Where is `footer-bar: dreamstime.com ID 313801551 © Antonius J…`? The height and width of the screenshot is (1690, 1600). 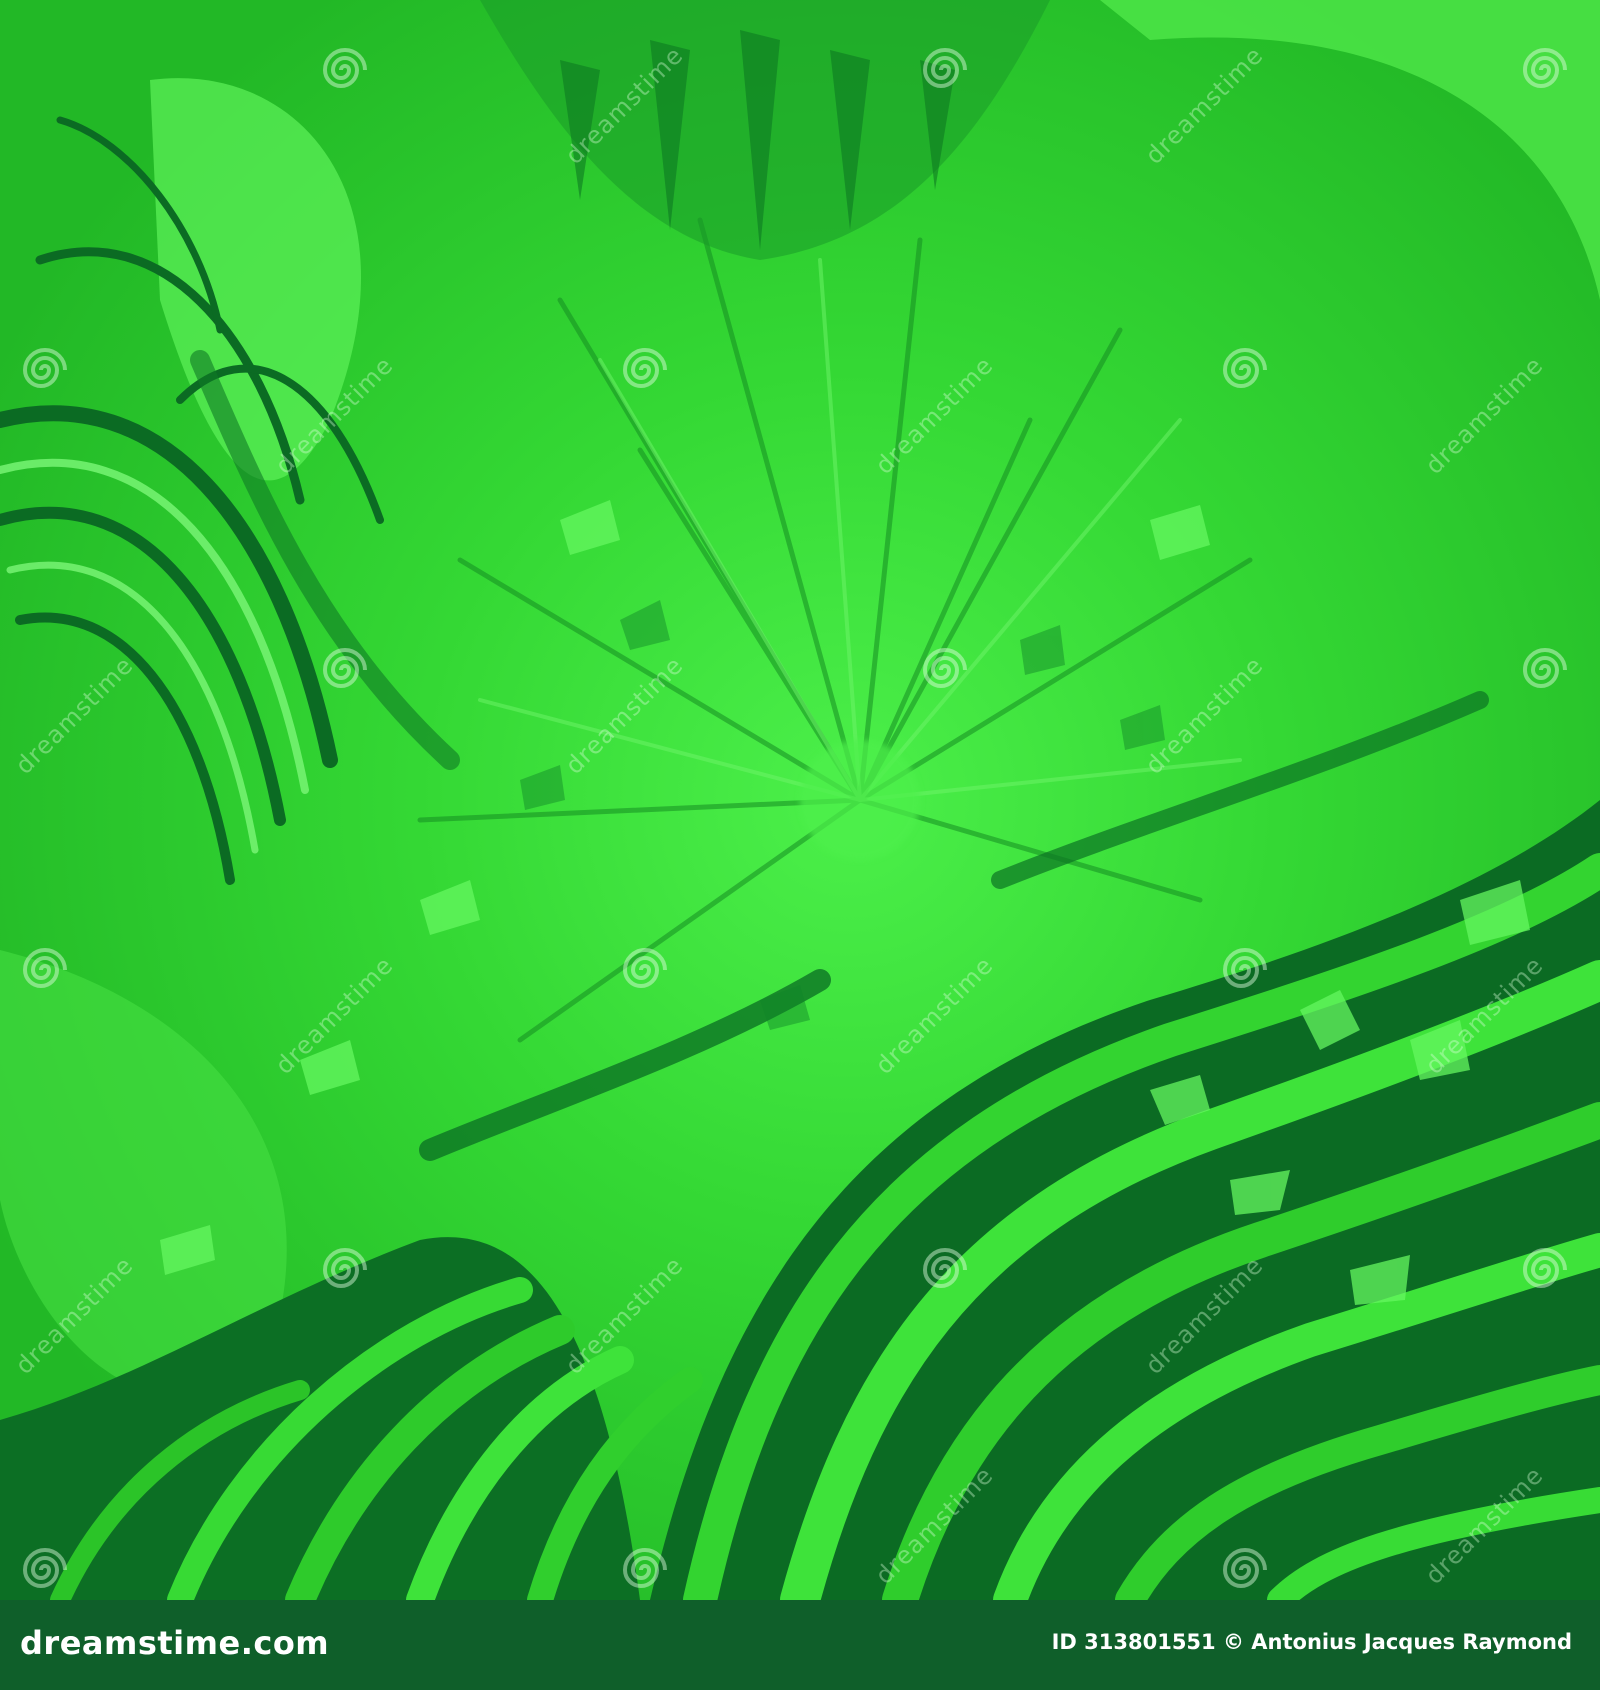
footer-bar: dreamstime.com ID 313801551 © Antonius J… is located at coordinates (800, 1645).